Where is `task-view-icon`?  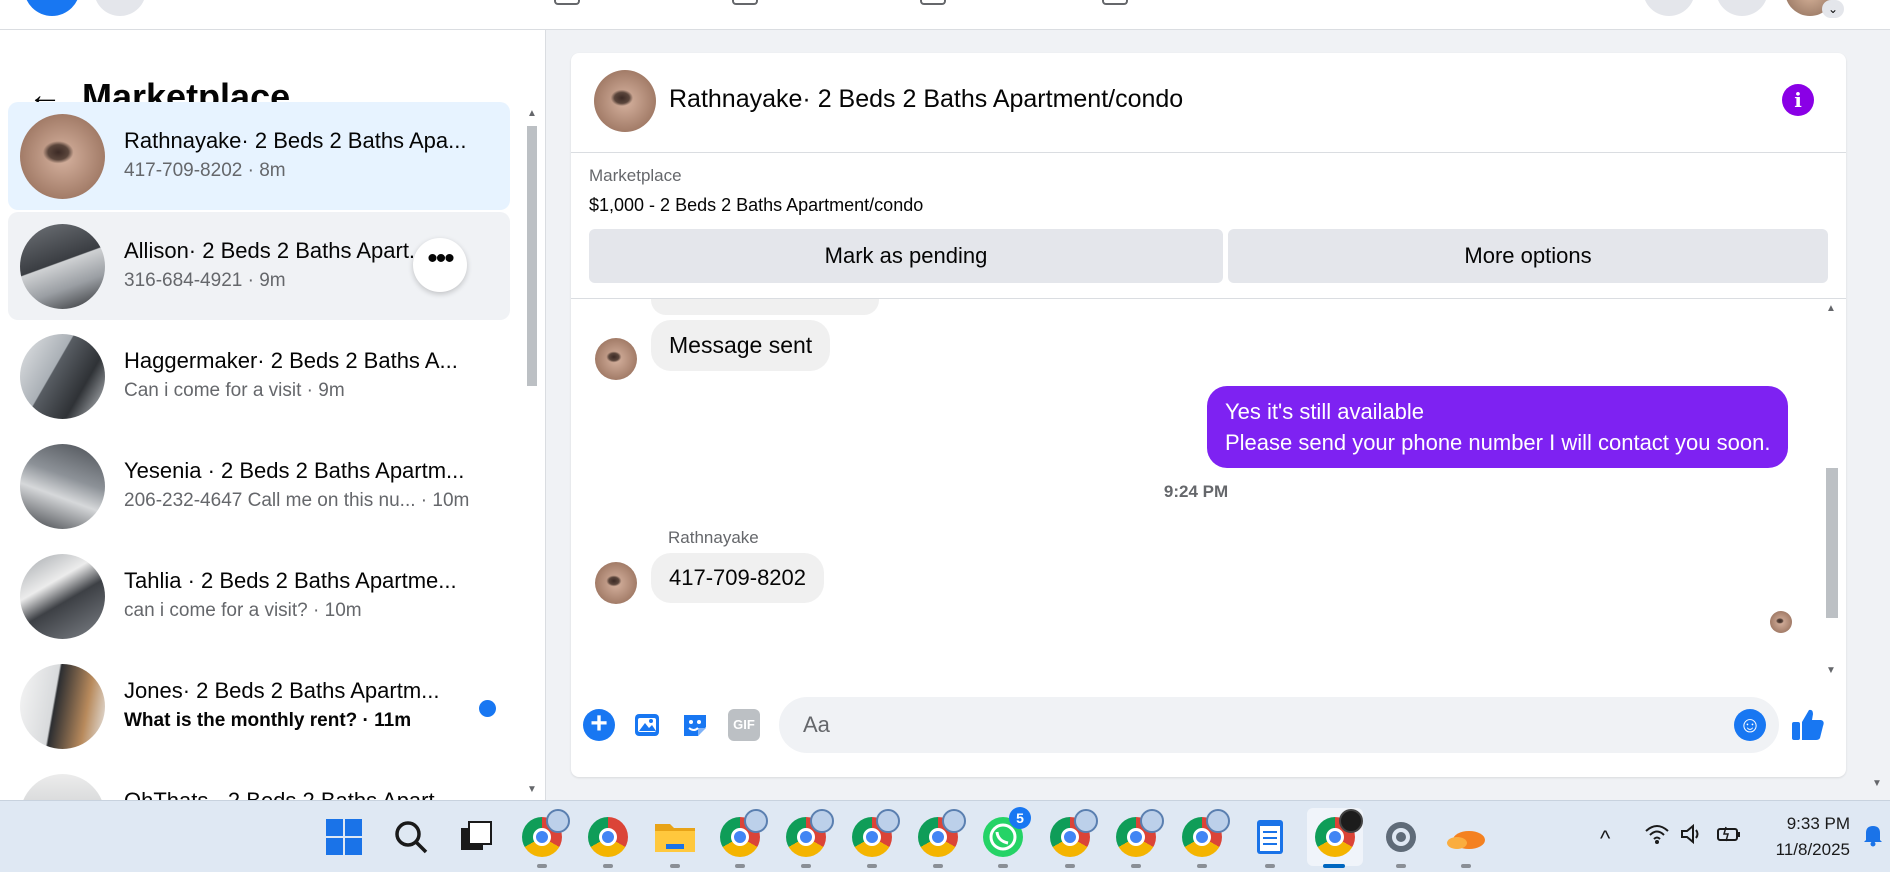 task-view-icon is located at coordinates (476, 837).